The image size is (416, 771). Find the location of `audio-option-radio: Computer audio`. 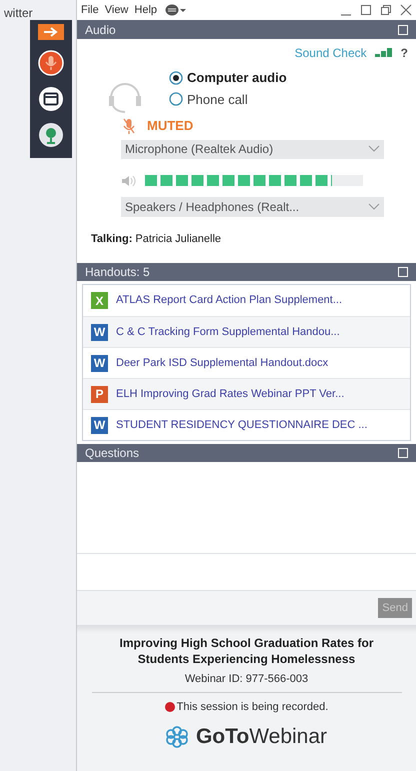

audio-option-radio: Computer audio is located at coordinates (228, 78).